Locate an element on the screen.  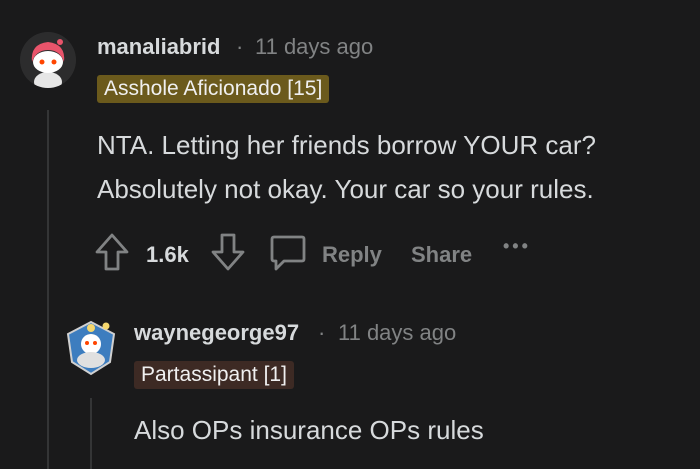
reply-body: Also OPs insurance OPs rules is located at coordinates (309, 430).